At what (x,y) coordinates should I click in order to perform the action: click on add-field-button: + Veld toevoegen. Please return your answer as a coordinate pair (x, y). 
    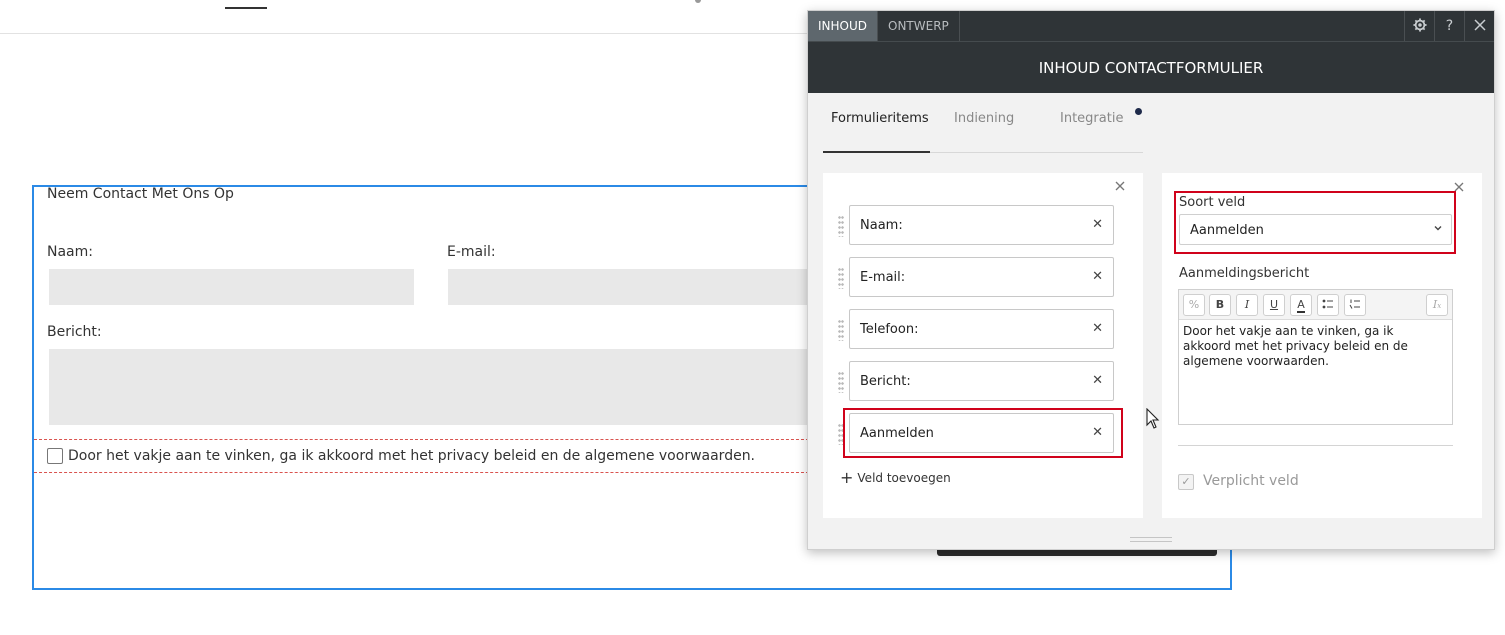
    Looking at the image, I should click on (895, 477).